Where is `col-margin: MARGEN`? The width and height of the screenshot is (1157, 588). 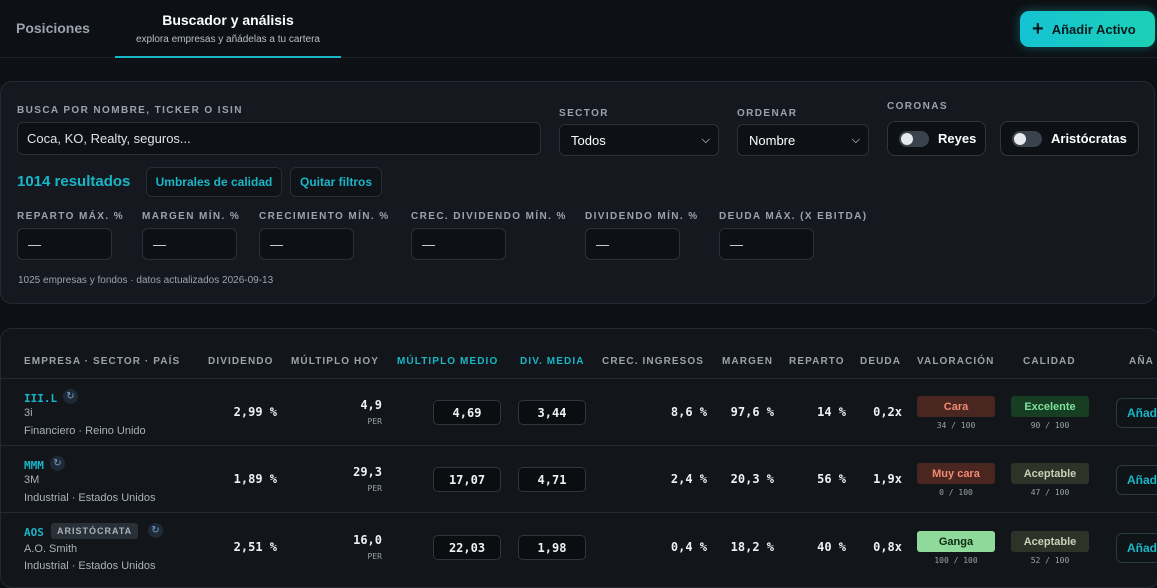
col-margin: MARGEN is located at coordinates (747, 361).